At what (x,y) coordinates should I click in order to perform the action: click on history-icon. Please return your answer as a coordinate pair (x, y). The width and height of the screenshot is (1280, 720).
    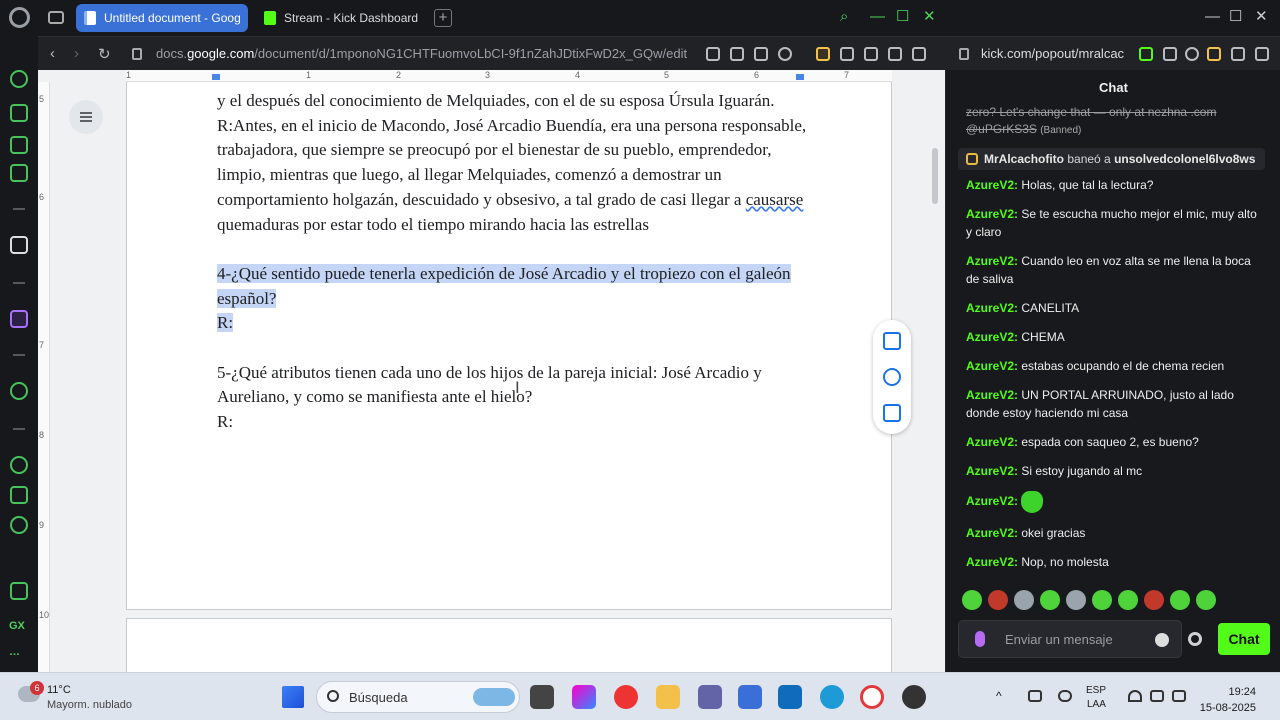
    Looking at the image, I should click on (19, 465).